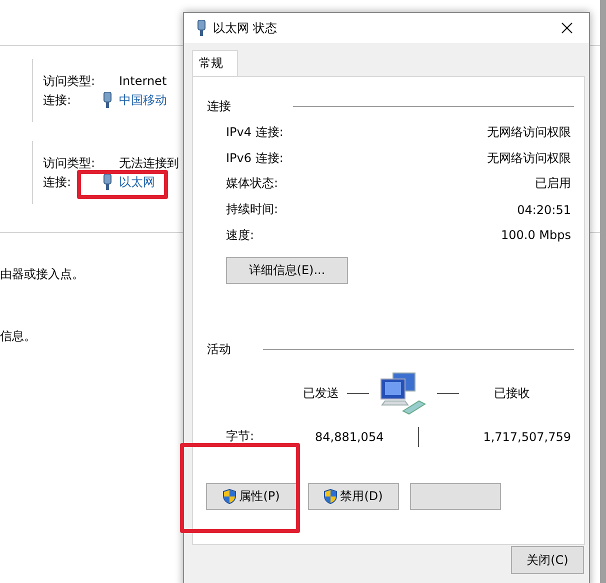 The height and width of the screenshot is (583, 606). What do you see at coordinates (240, 235) in the screenshot?
I see `field-label: 速度:` at bounding box center [240, 235].